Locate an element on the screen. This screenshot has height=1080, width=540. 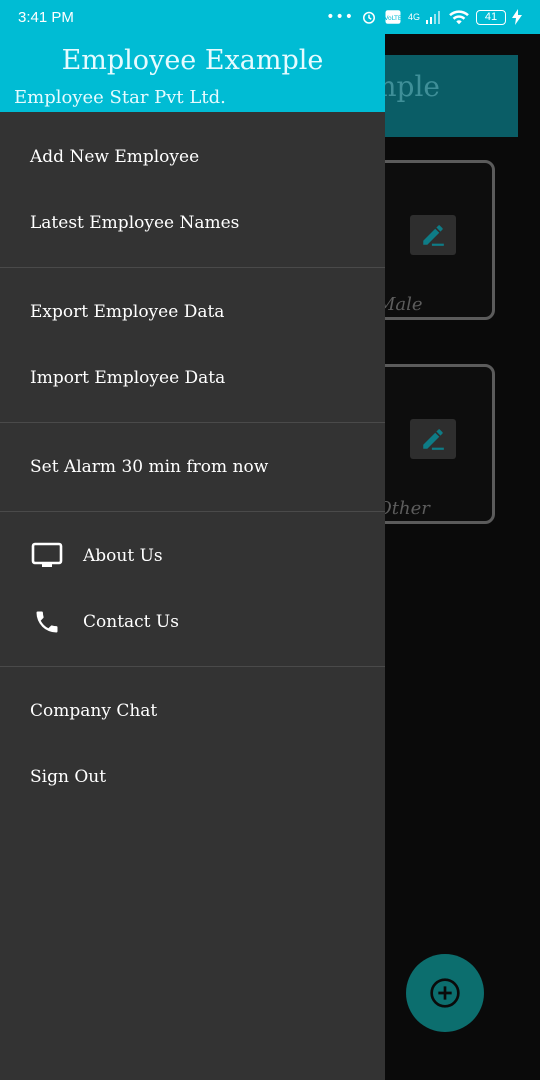
menu-item-label: Latest Employee Names is located at coordinates (135, 223).